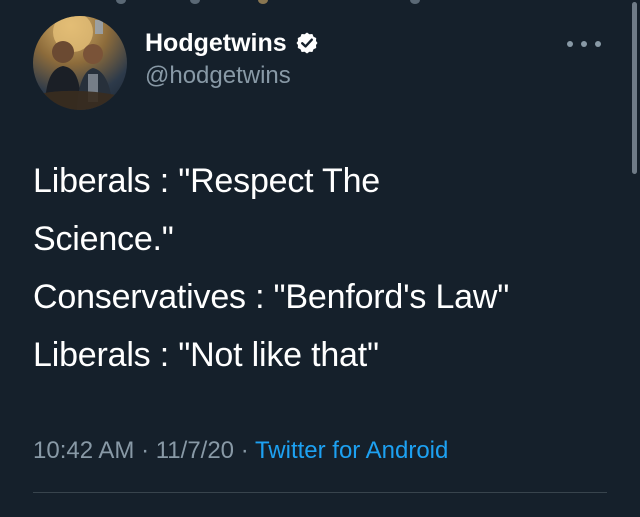  Describe the element at coordinates (195, 450) in the screenshot. I see `tweet-date: 11/7/20` at that location.